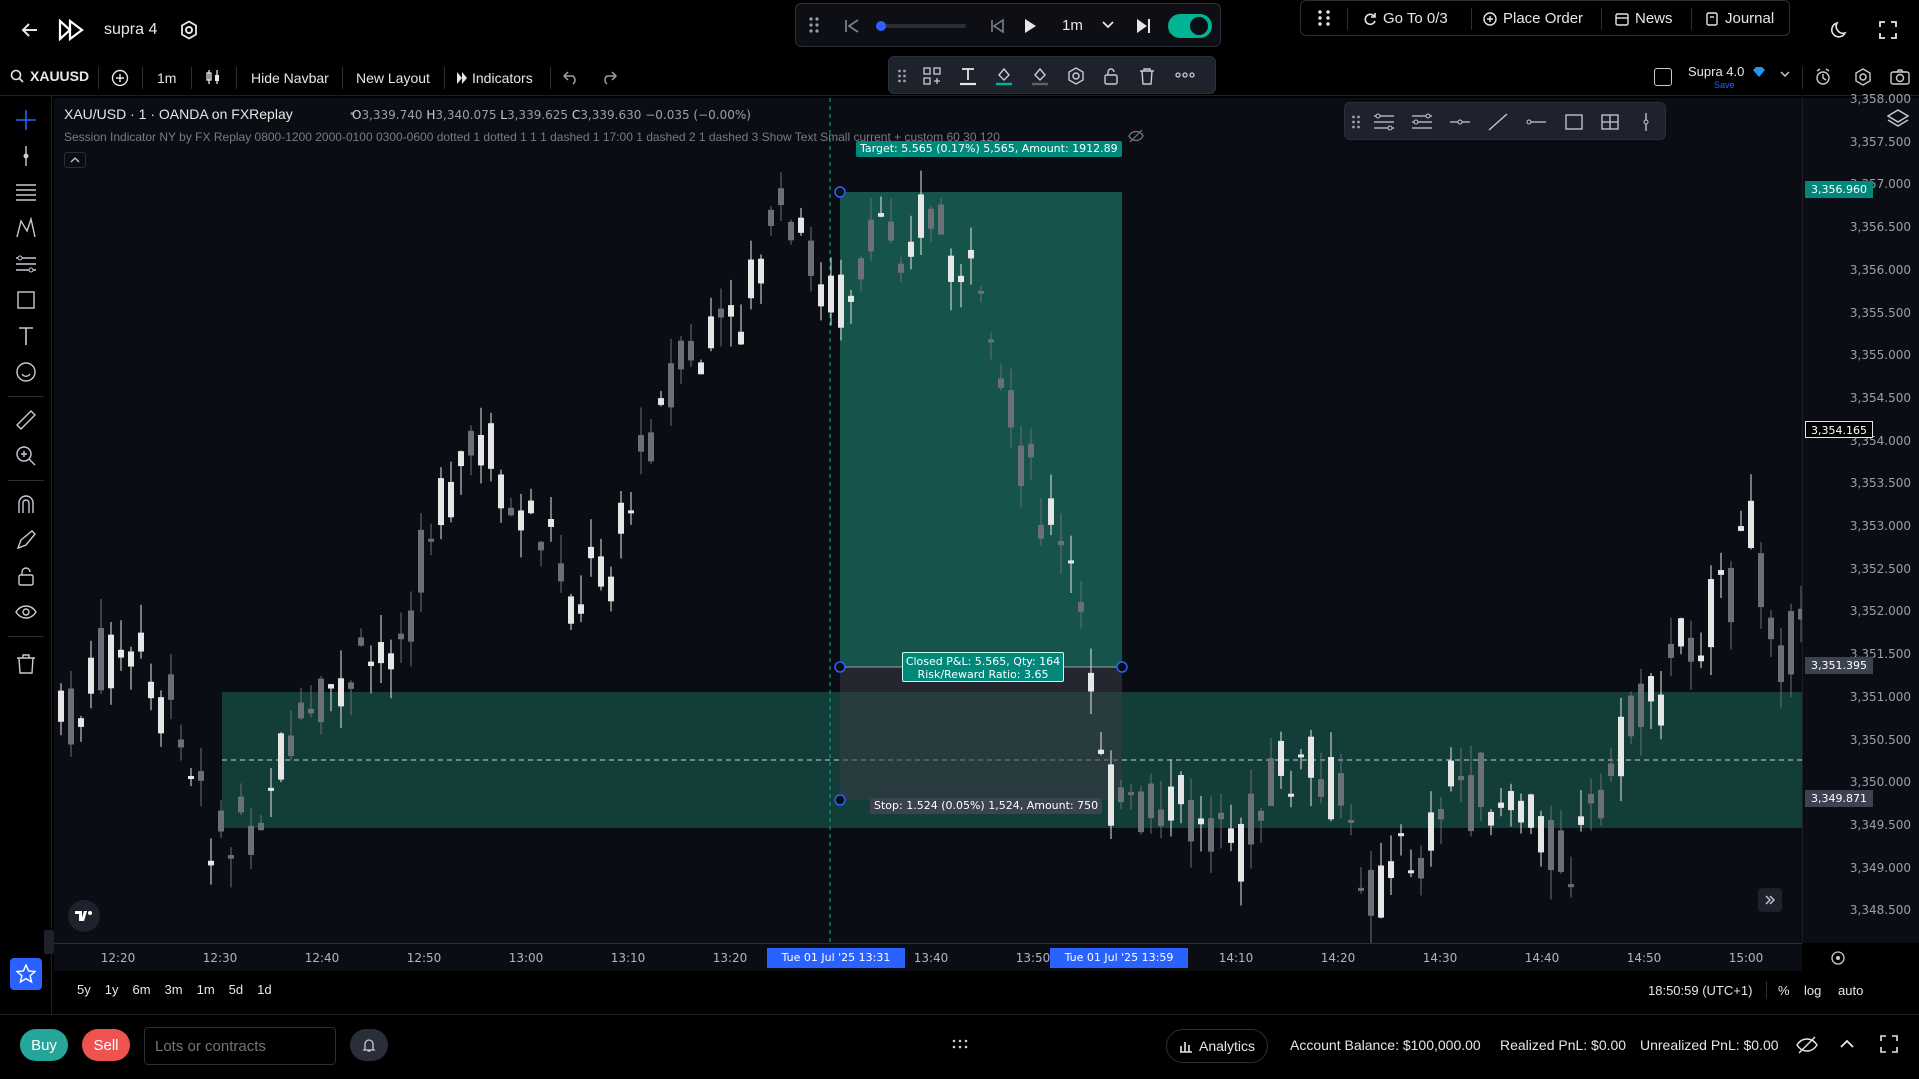  Describe the element at coordinates (1900, 77) in the screenshot. I see `camera-icon` at that location.